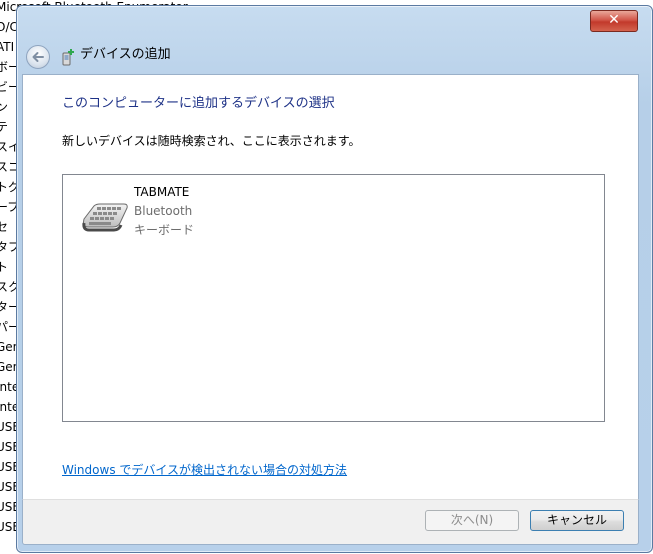 The width and height of the screenshot is (653, 554). Describe the element at coordinates (472, 520) in the screenshot. I see `next-button: 次へ(N)` at that location.